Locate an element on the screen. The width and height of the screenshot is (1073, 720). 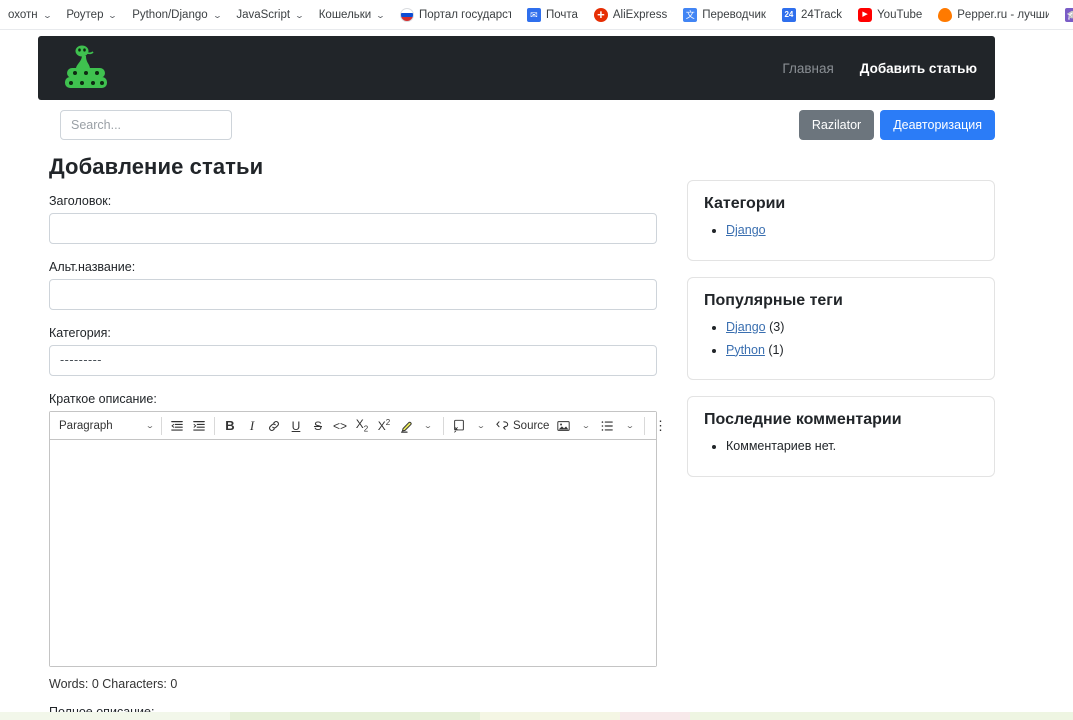
italic-icon: I is located at coordinates (252, 426).